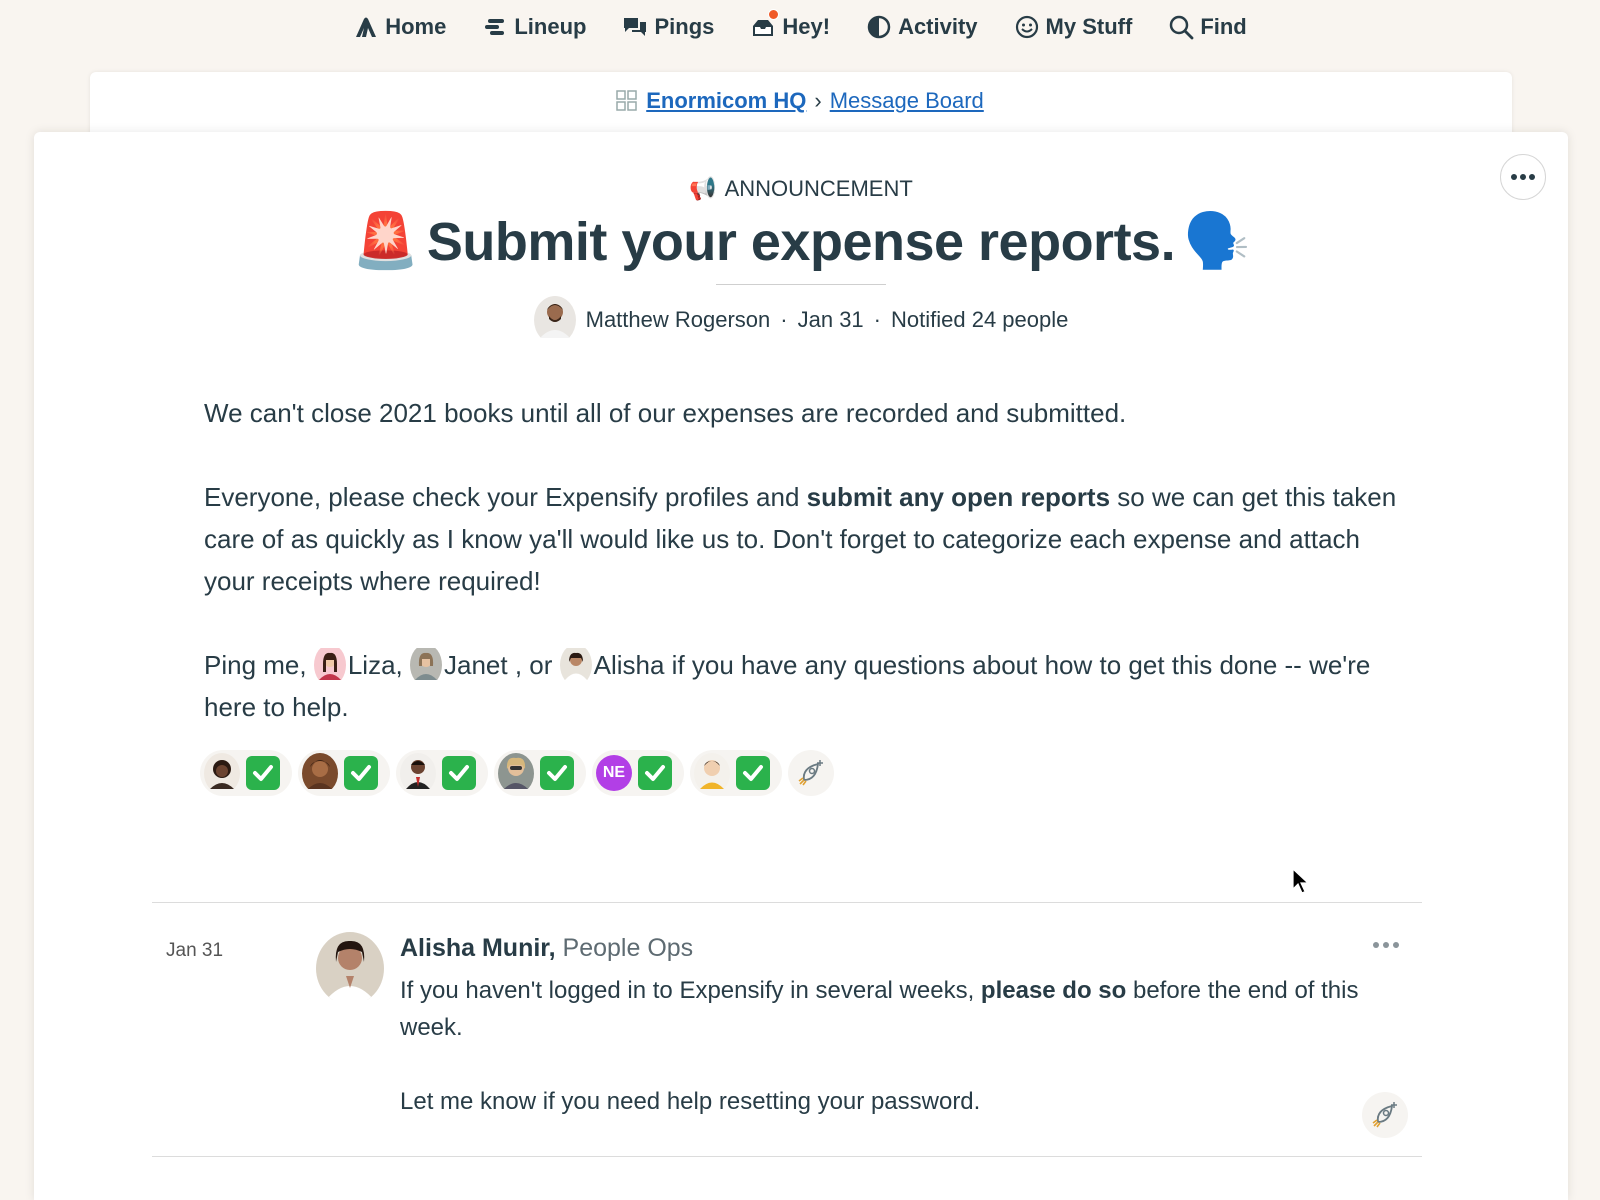 The width and height of the screenshot is (1600, 1200). I want to click on nav-pings: Pings, so click(668, 27).